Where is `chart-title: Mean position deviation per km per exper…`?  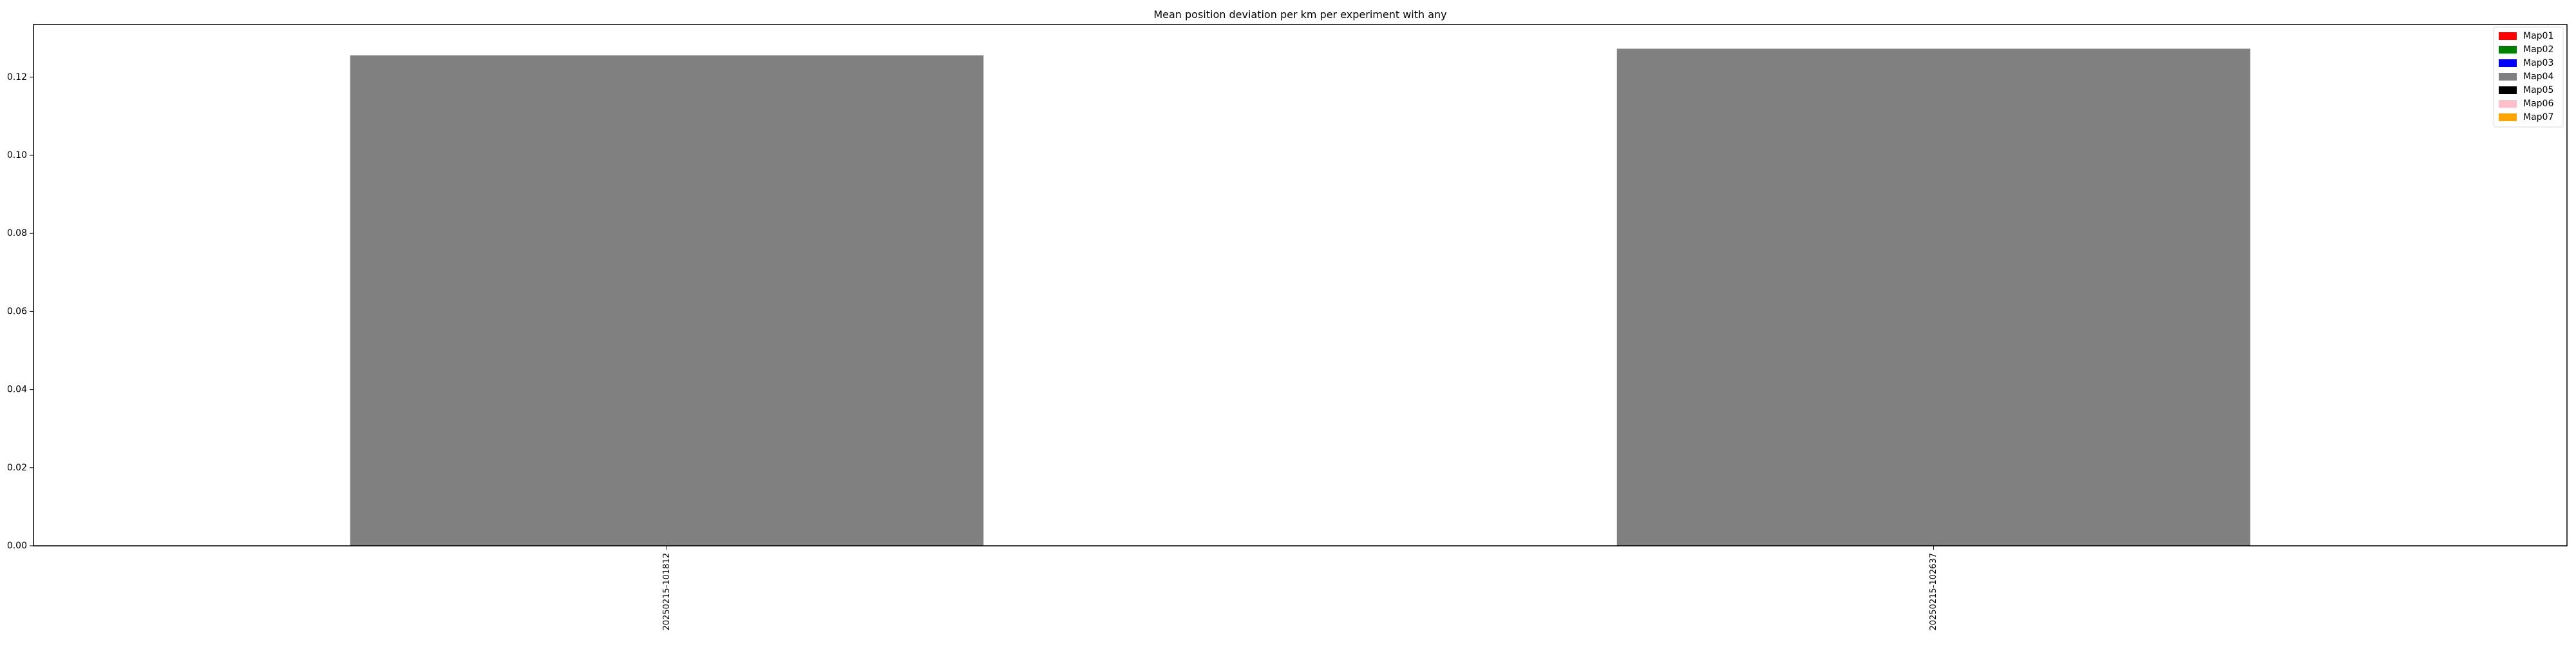 chart-title: Mean position deviation per km per exper… is located at coordinates (1299, 14).